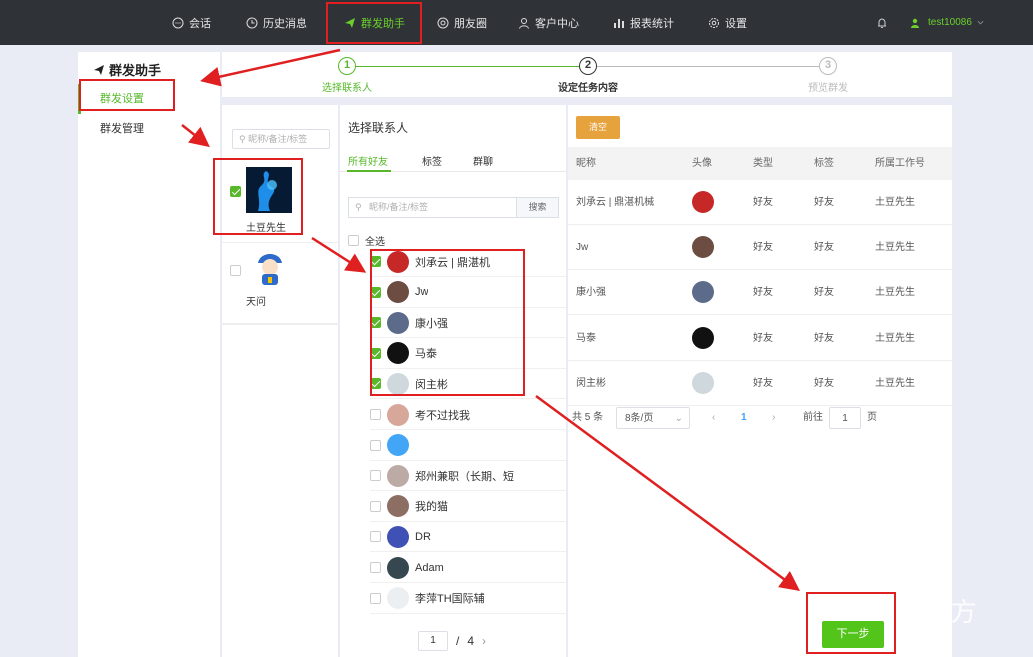  I want to click on cell-nickname: 马泰, so click(586, 338).